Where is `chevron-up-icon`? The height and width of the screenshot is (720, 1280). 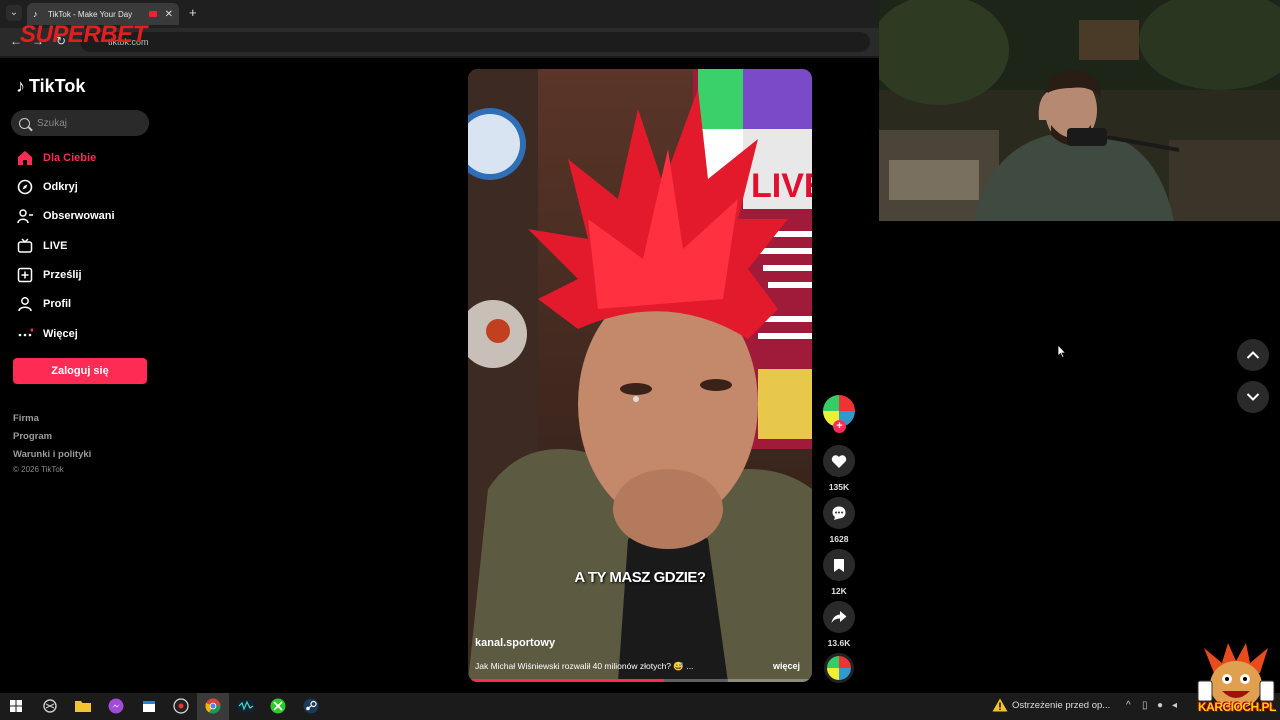
chevron-up-icon is located at coordinates (1253, 355).